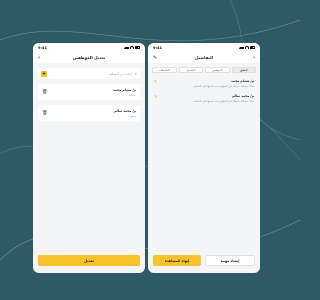 The height and width of the screenshot is (300, 320). I want to click on back-arrow-icon: ›, so click(254, 58).